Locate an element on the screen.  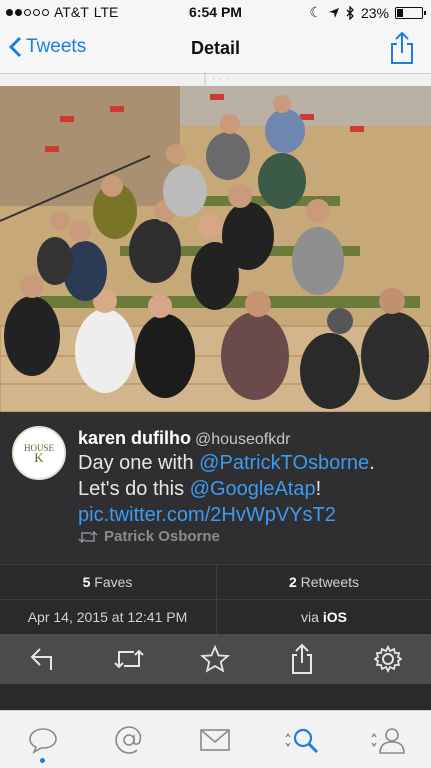
retweets-stat: 2 Retweets is located at coordinates (323, 582).